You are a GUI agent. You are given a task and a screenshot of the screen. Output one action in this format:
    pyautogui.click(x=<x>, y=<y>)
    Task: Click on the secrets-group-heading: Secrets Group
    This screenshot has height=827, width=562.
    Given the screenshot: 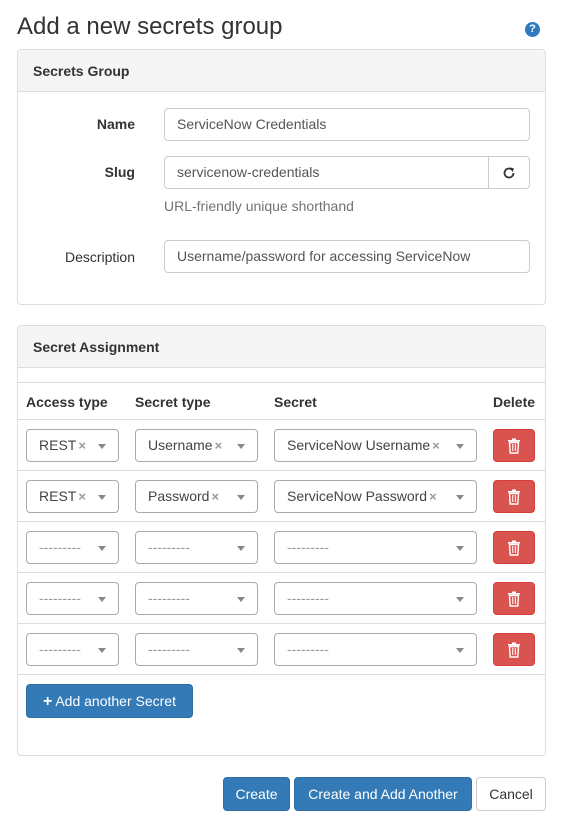 What is the action you would take?
    pyautogui.click(x=281, y=71)
    